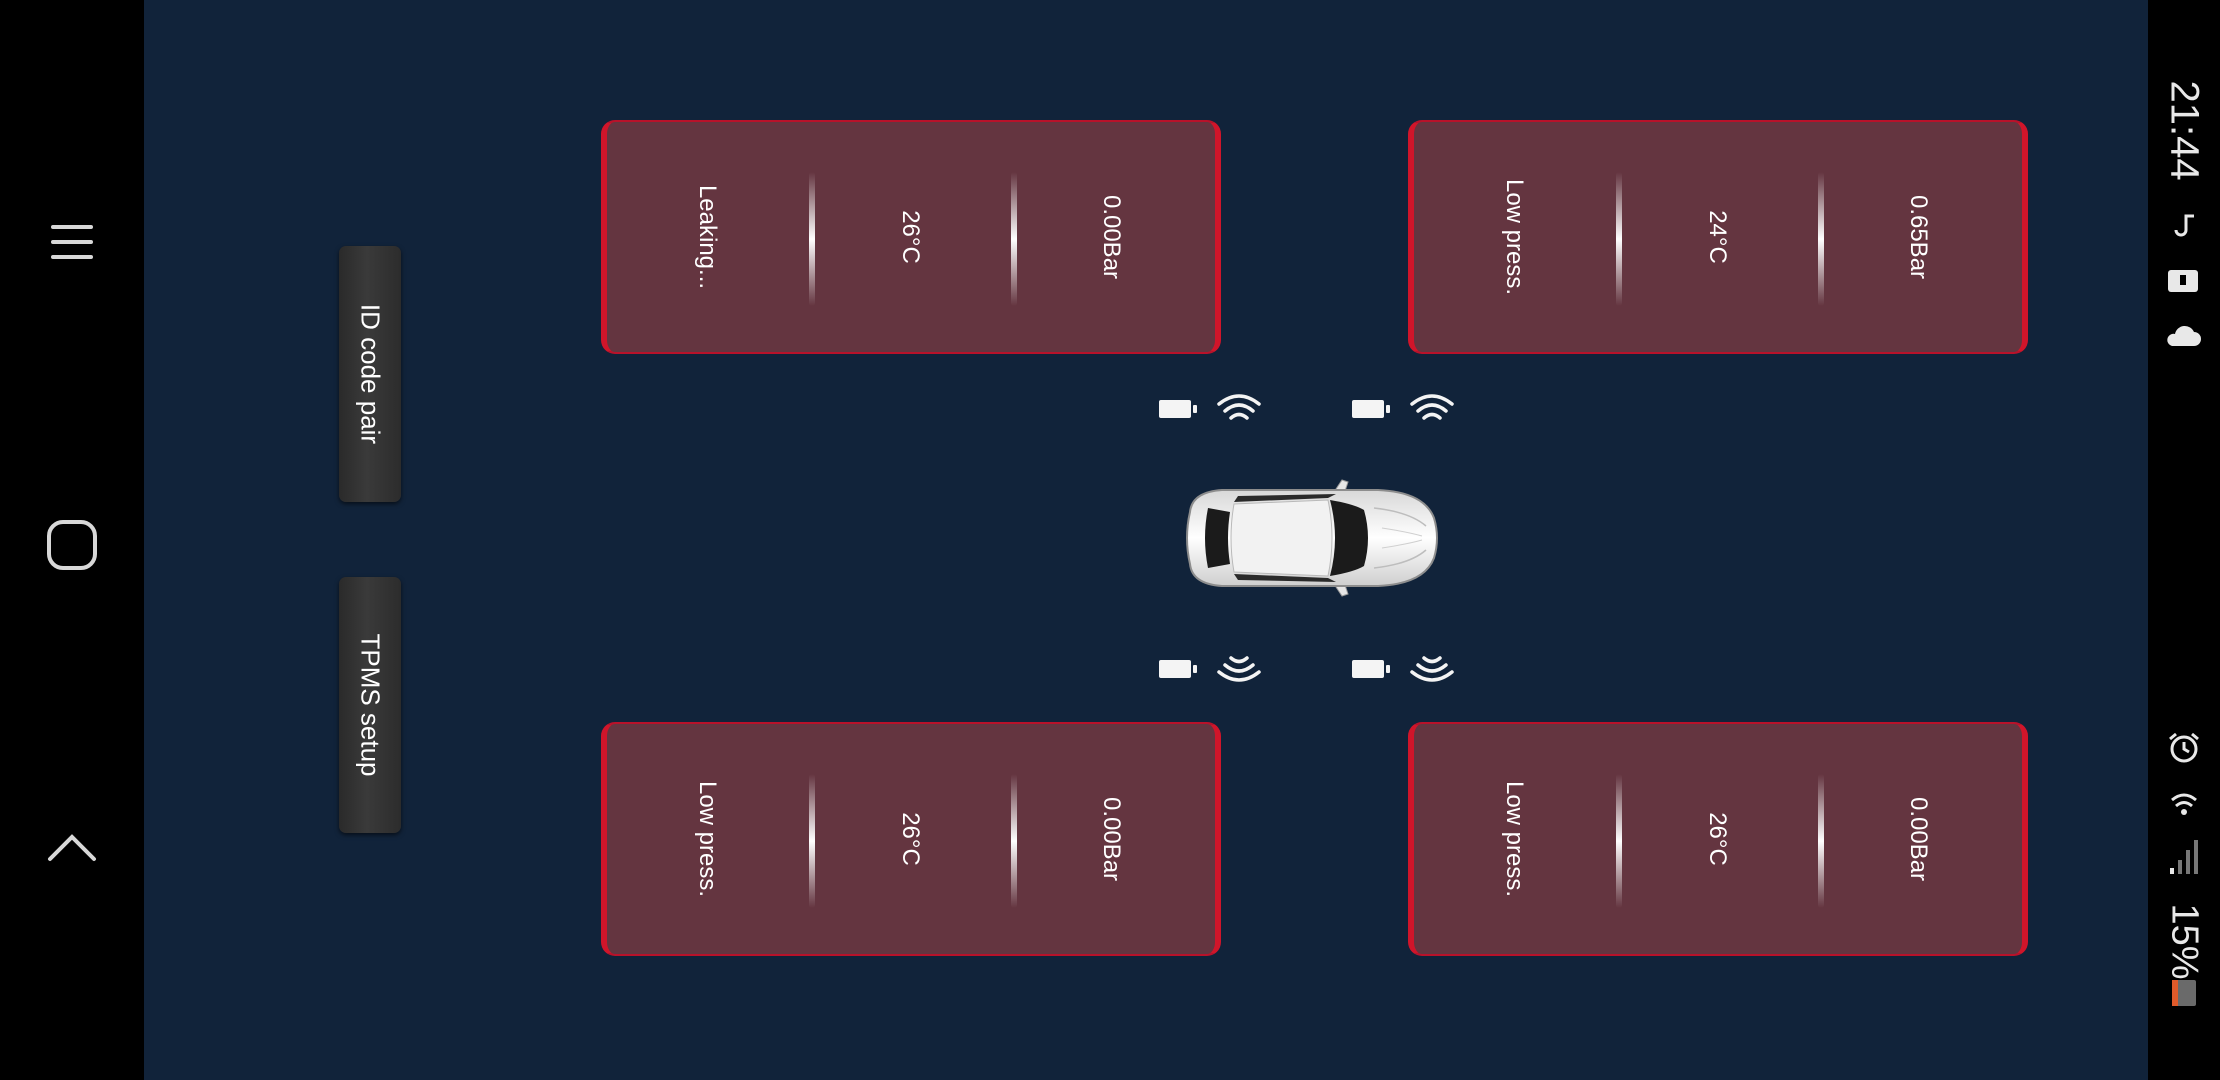 This screenshot has width=2220, height=1080. What do you see at coordinates (2184, 941) in the screenshot?
I see `battery-percent: 15%` at bounding box center [2184, 941].